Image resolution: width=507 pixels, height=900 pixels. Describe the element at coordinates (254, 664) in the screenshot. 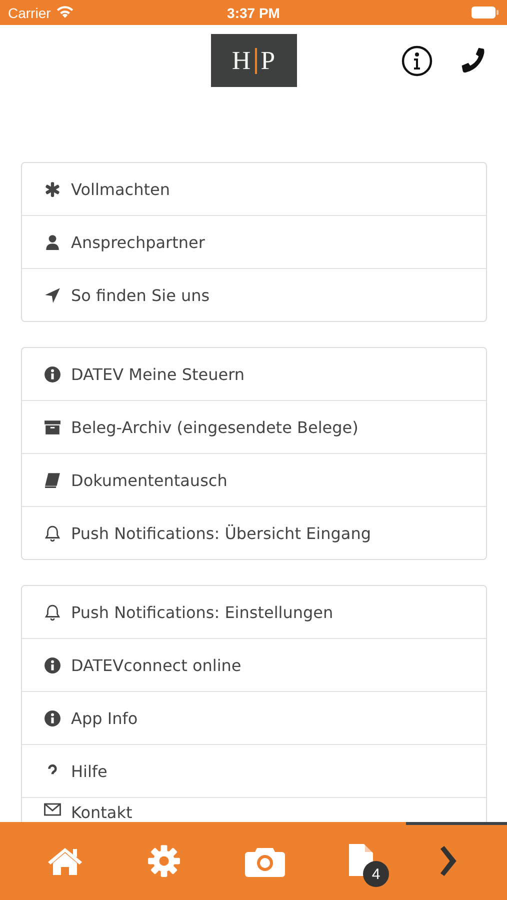

I see `menu-item: DATEVconnect online` at that location.